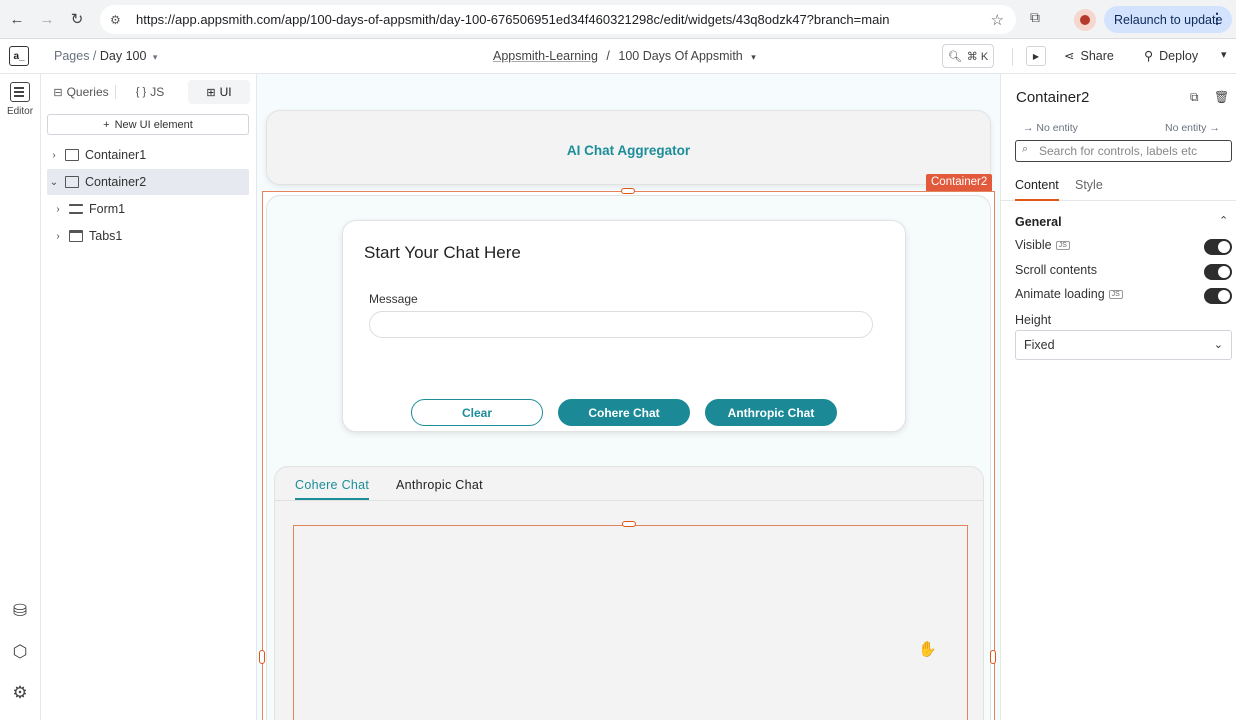  Describe the element at coordinates (1012, 57) in the screenshot. I see `header-divider` at that location.